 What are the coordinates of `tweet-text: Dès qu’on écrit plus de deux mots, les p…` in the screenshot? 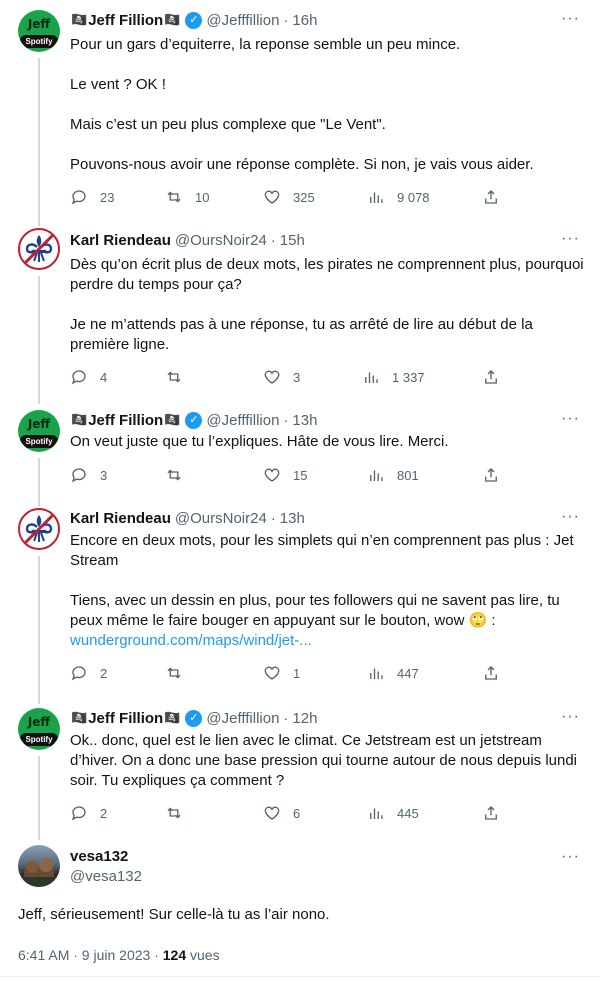 It's located at (327, 304).